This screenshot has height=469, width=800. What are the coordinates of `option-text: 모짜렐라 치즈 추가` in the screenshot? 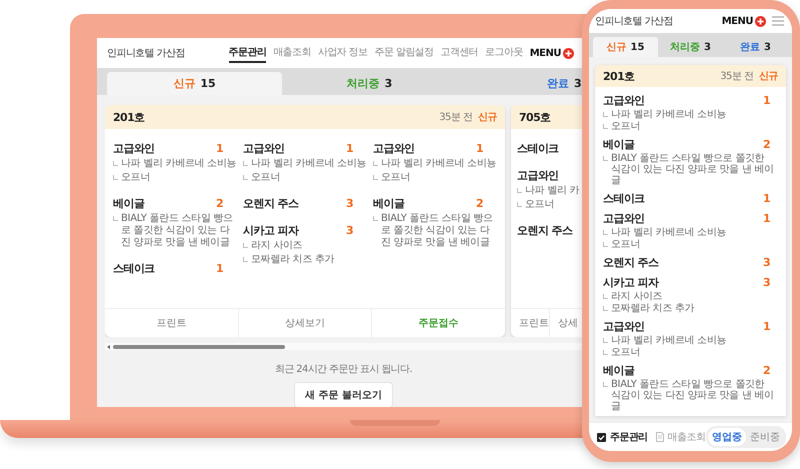 It's located at (292, 260).